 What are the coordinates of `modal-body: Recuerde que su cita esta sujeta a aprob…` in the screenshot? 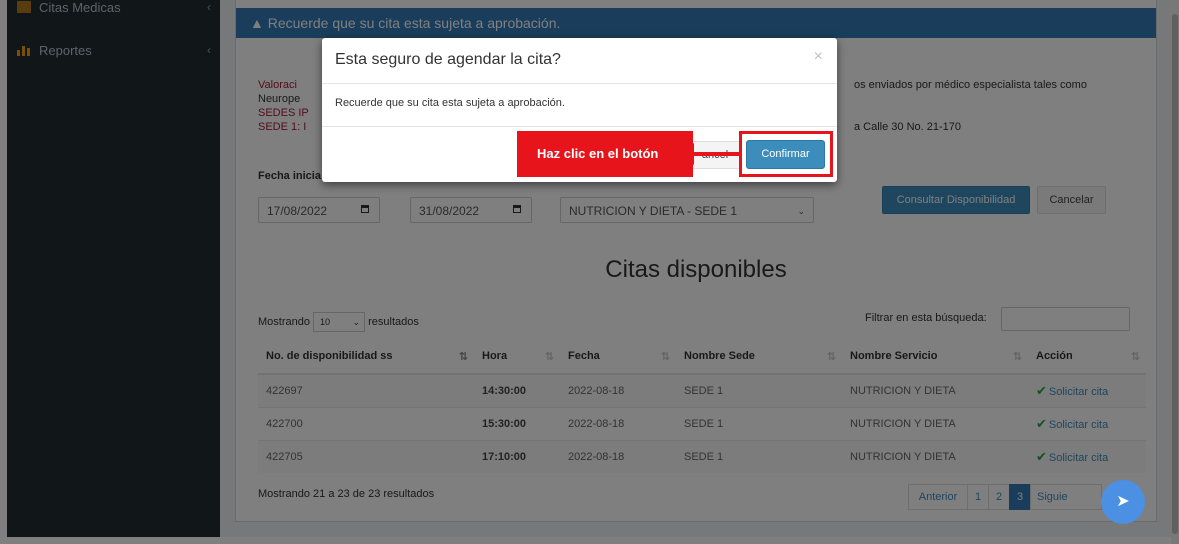 It's located at (450, 103).